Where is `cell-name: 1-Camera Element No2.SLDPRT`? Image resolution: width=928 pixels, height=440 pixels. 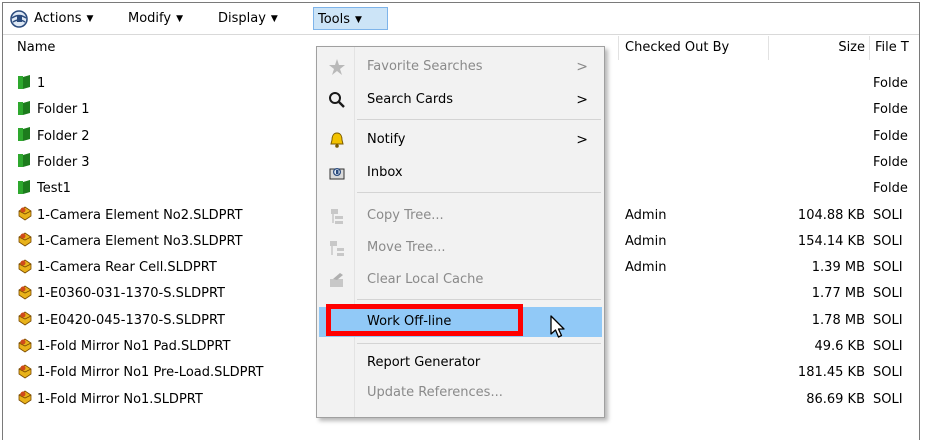
cell-name: 1-Camera Element No2.SLDPRT is located at coordinates (182, 216).